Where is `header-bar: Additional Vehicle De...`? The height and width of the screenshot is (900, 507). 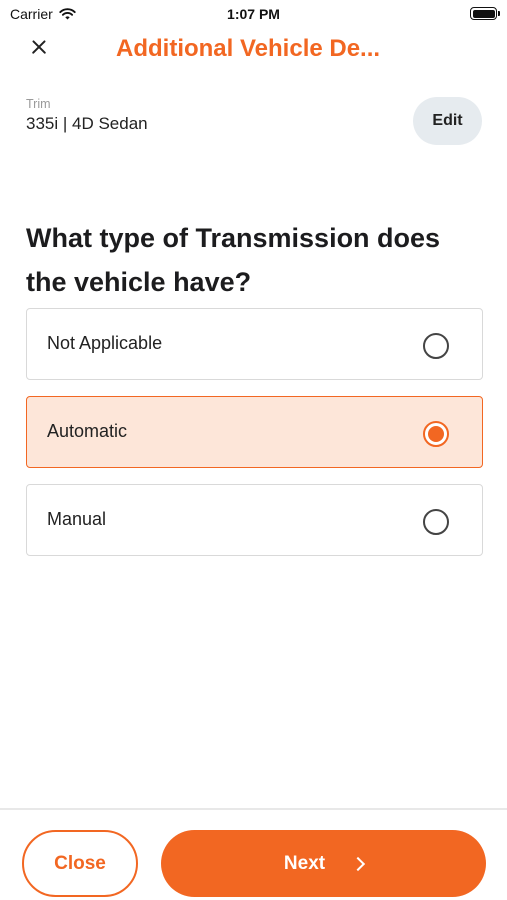 header-bar: Additional Vehicle De... is located at coordinates (253, 50).